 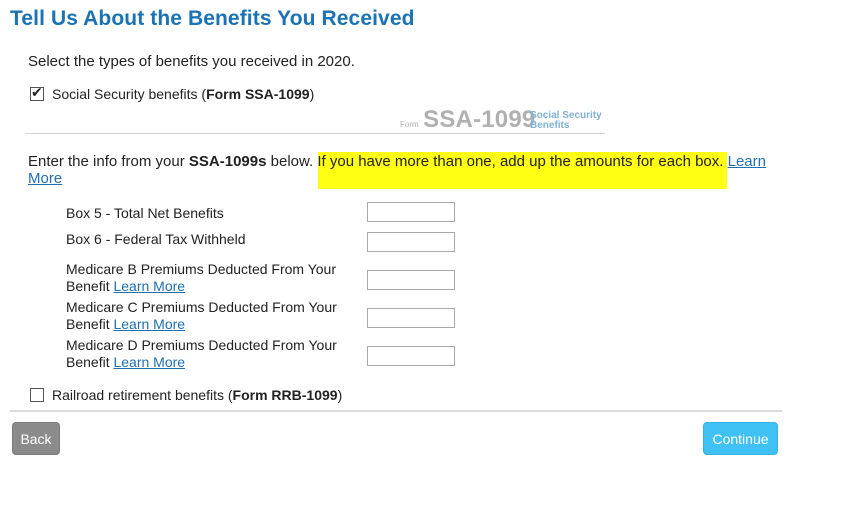 I want to click on checkmark-icon: ✔, so click(x=37, y=93).